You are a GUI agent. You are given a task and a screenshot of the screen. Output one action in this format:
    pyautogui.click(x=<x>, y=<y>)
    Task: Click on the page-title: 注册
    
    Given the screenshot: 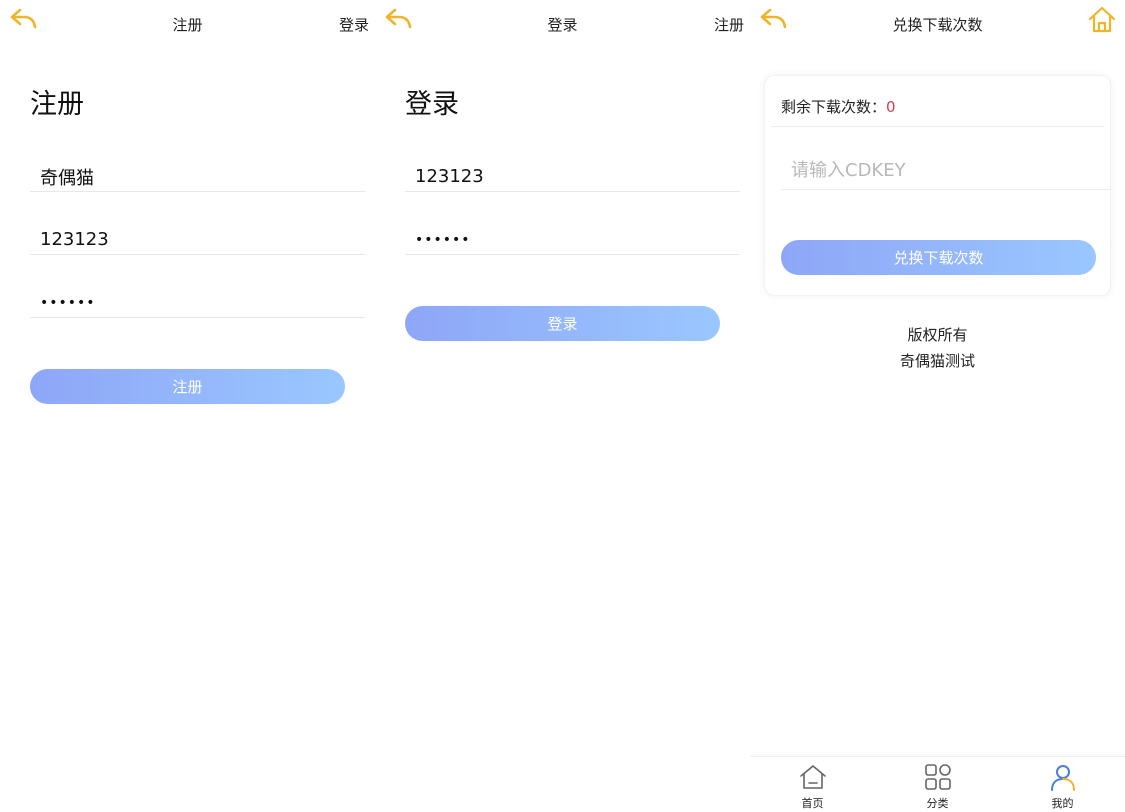 What is the action you would take?
    pyautogui.click(x=187, y=25)
    